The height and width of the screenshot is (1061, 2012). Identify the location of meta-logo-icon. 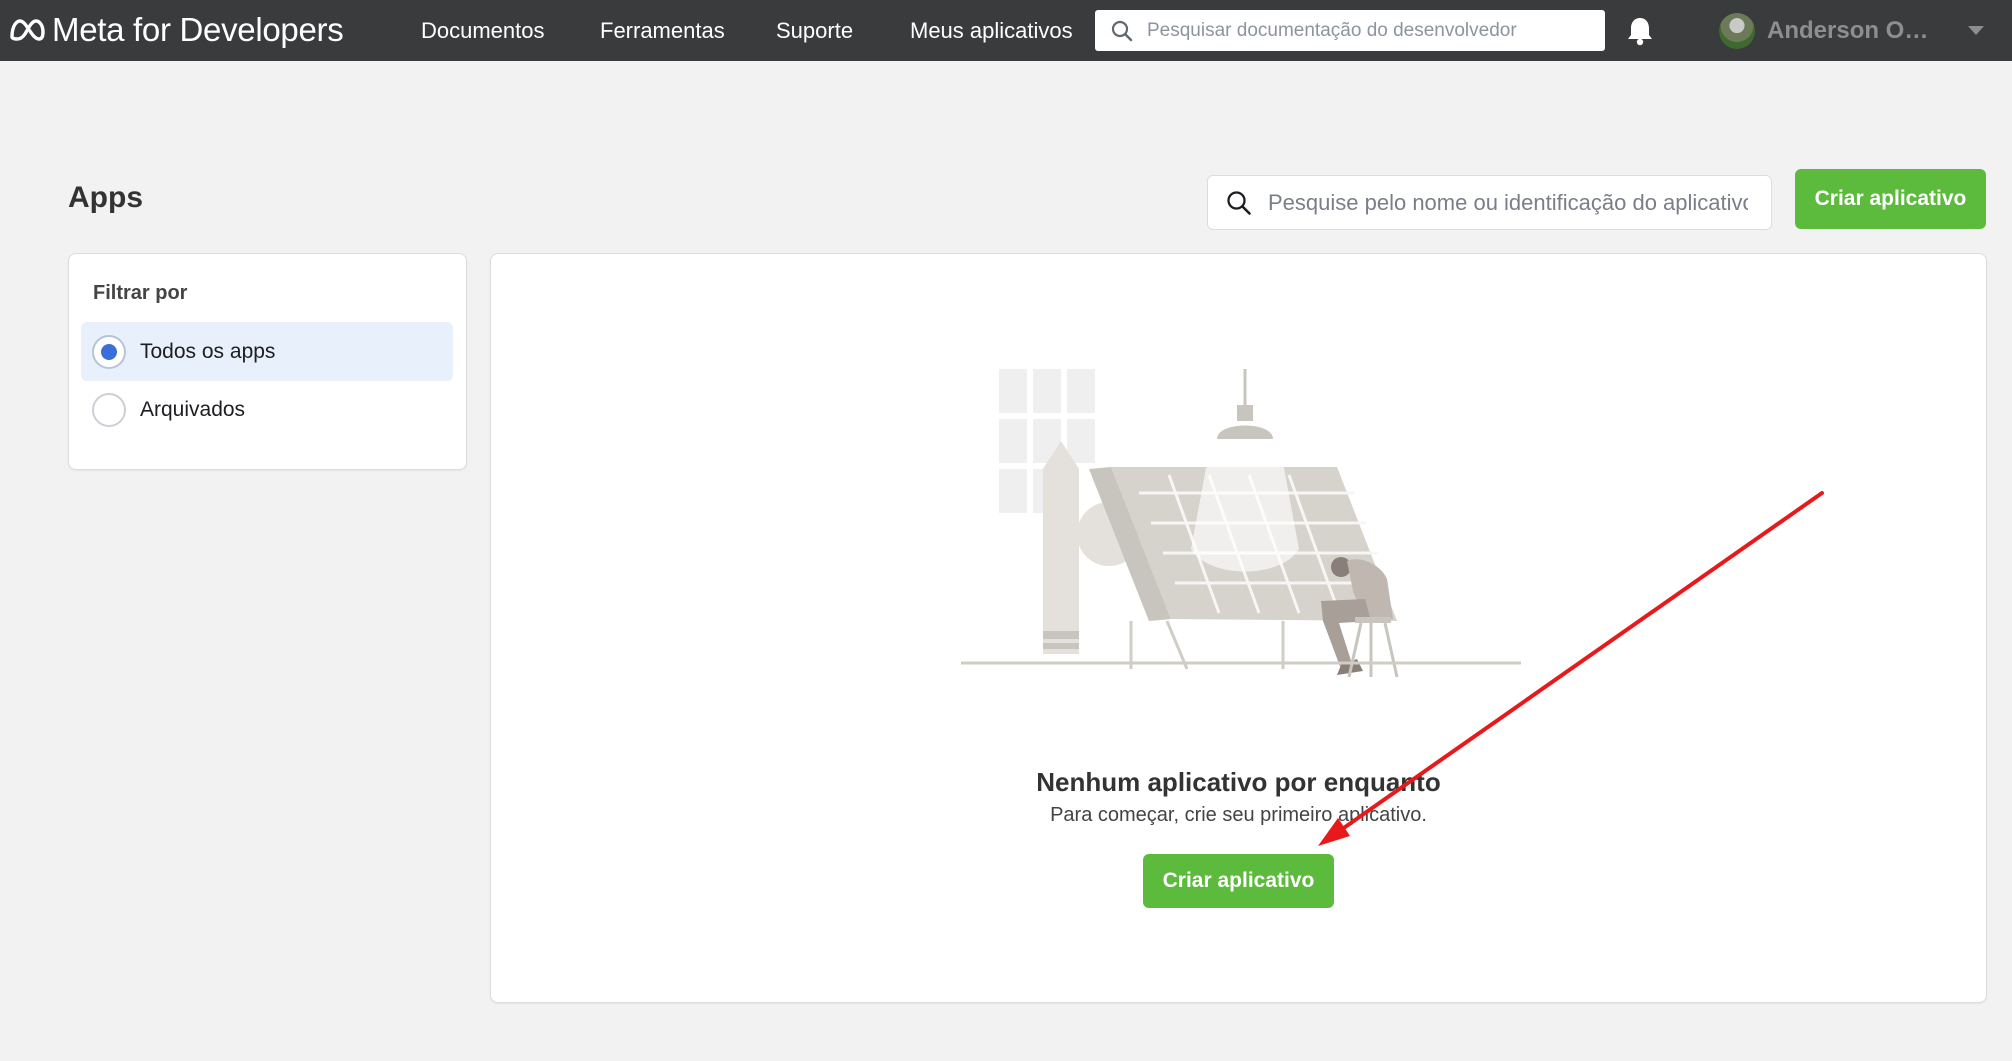
(27, 30).